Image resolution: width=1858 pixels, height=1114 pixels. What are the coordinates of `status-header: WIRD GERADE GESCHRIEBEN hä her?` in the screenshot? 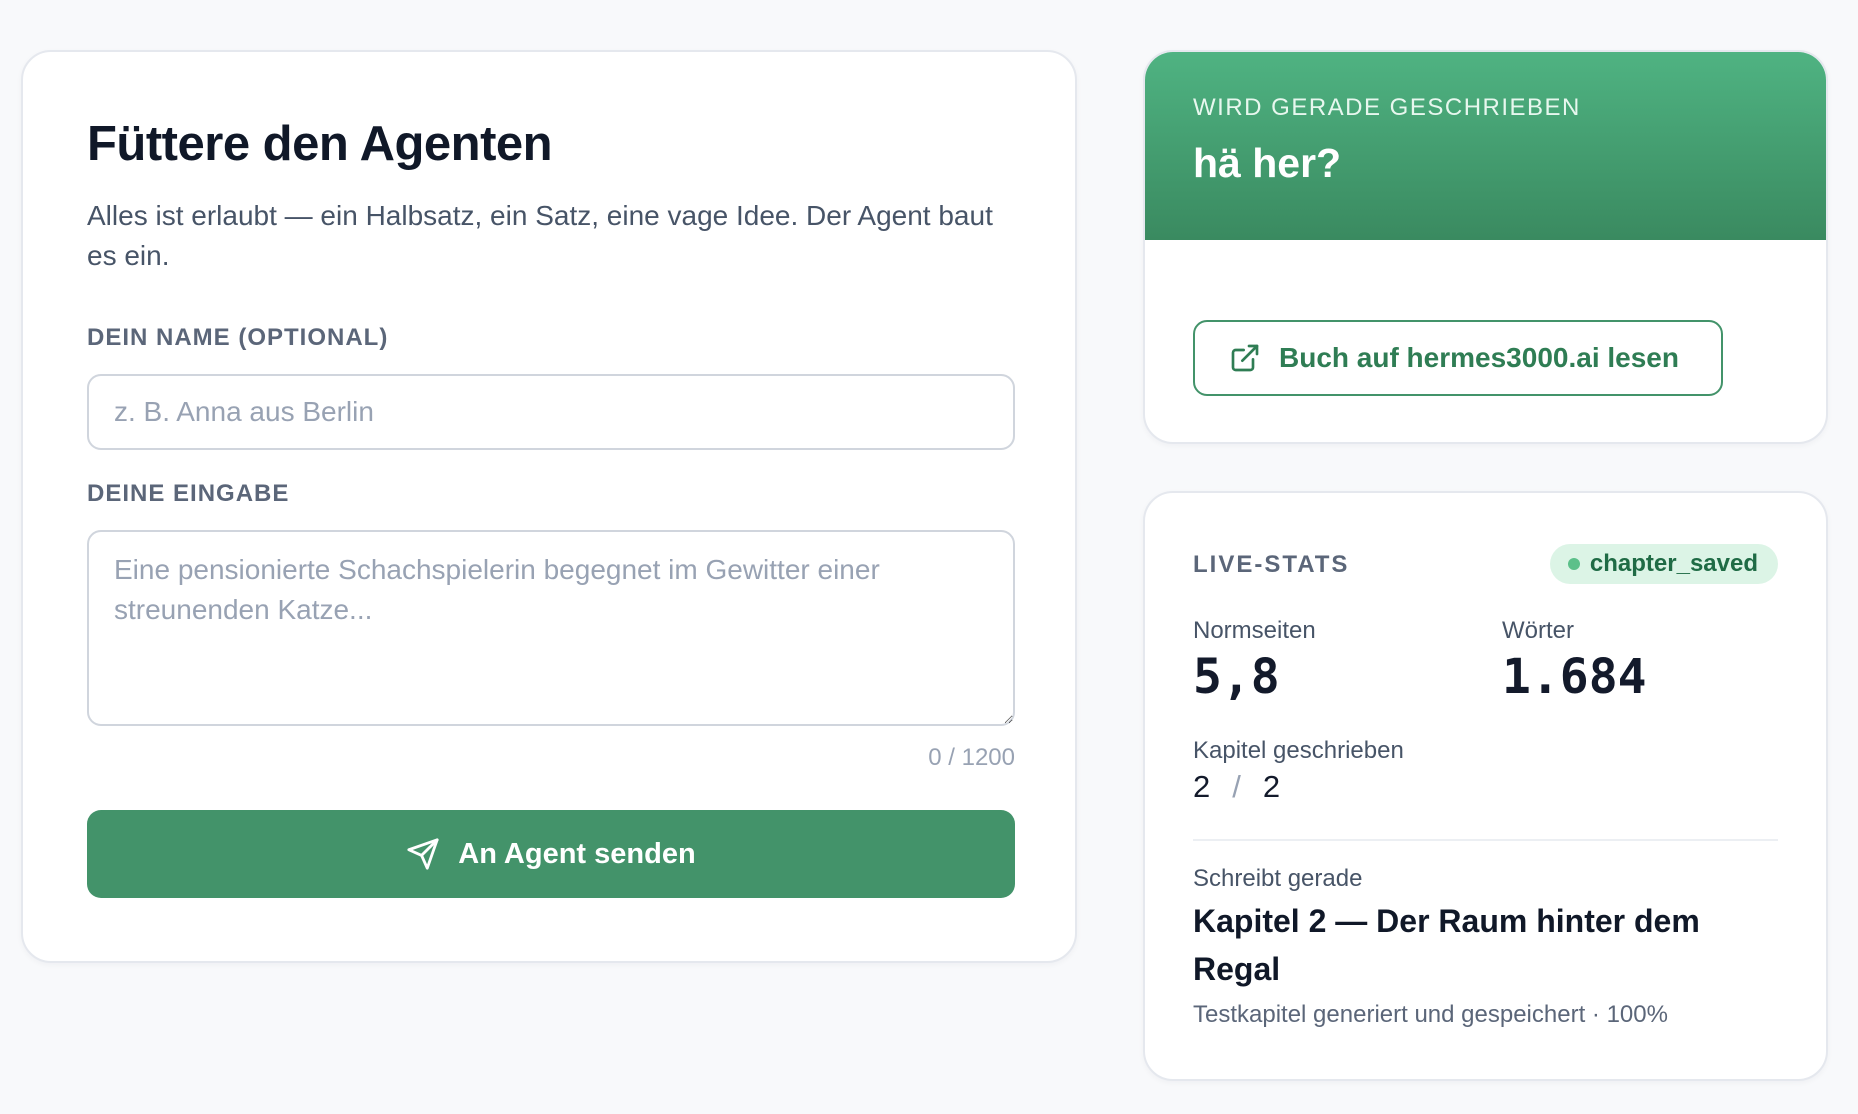 It's located at (1485, 146).